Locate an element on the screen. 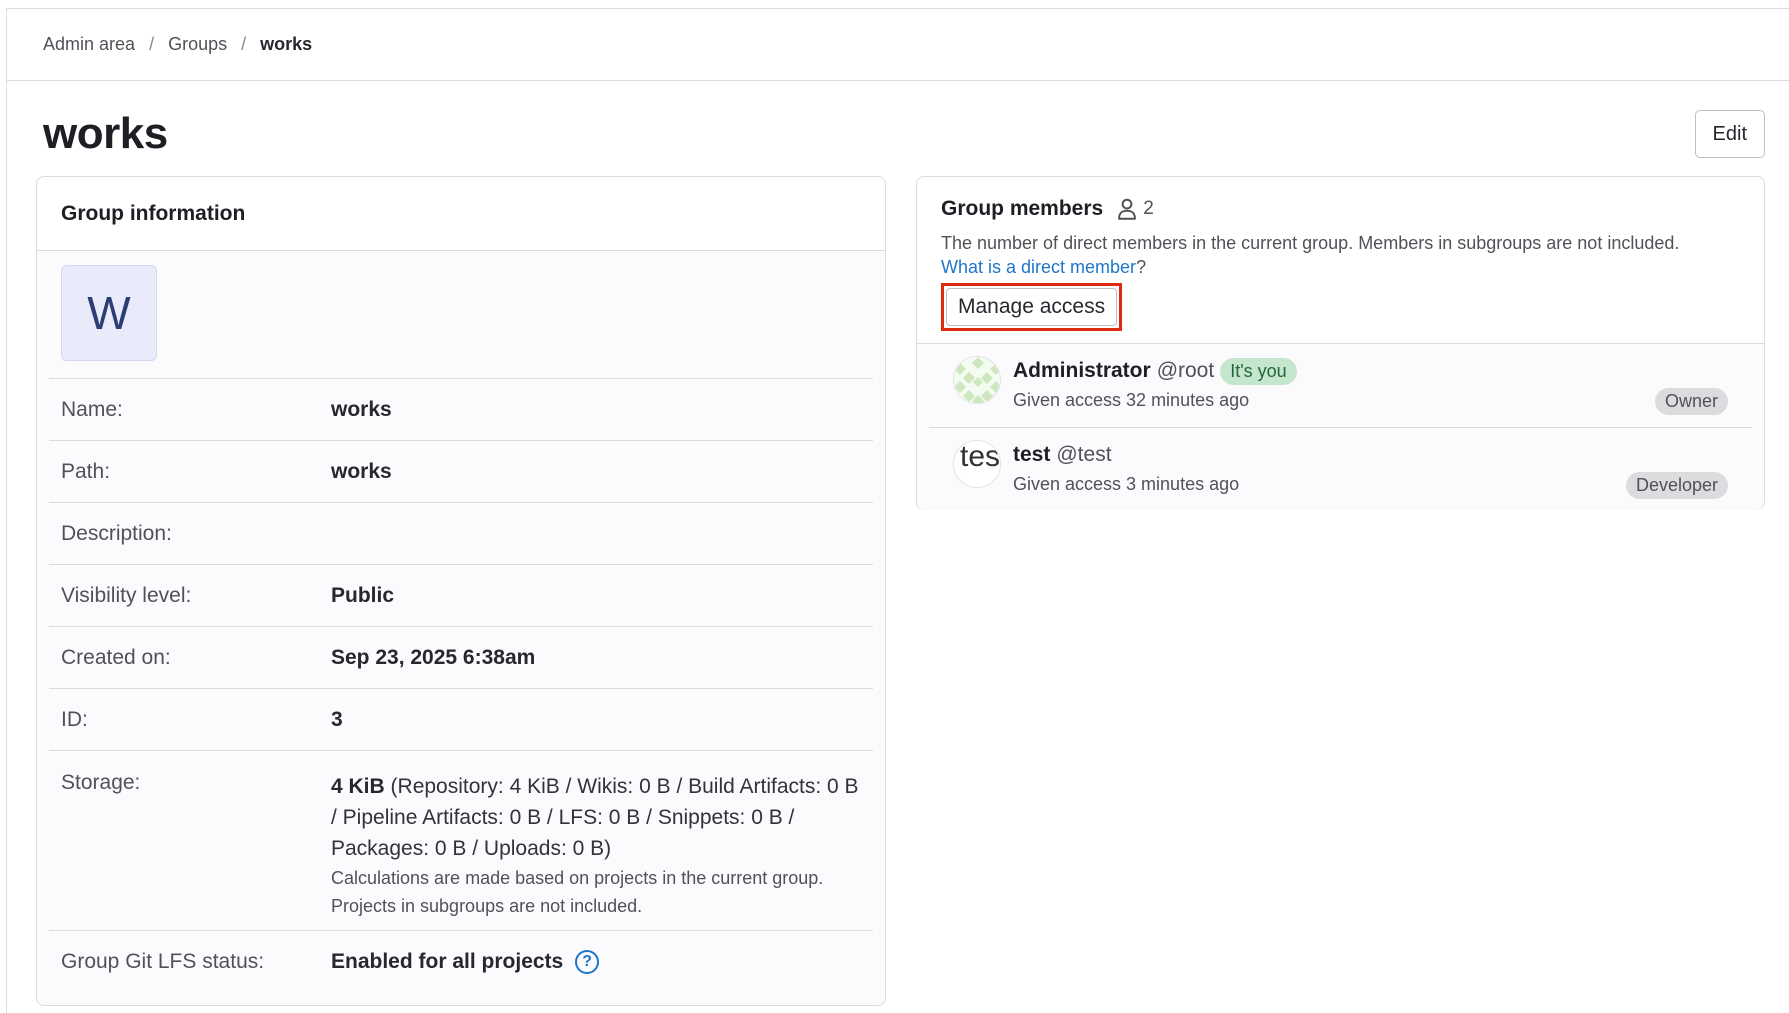 The height and width of the screenshot is (1013, 1789). direct-member-help-link: What is a direct member is located at coordinates (1038, 267).